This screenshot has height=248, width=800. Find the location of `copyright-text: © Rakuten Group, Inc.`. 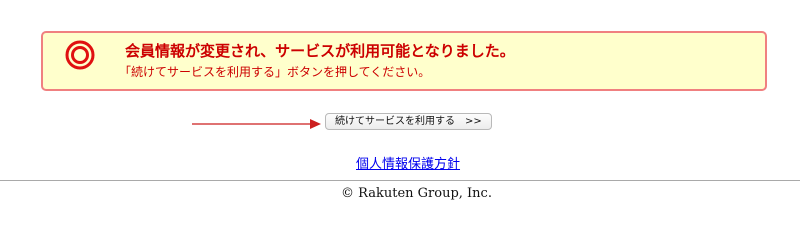

copyright-text: © Rakuten Group, Inc. is located at coordinates (416, 193).